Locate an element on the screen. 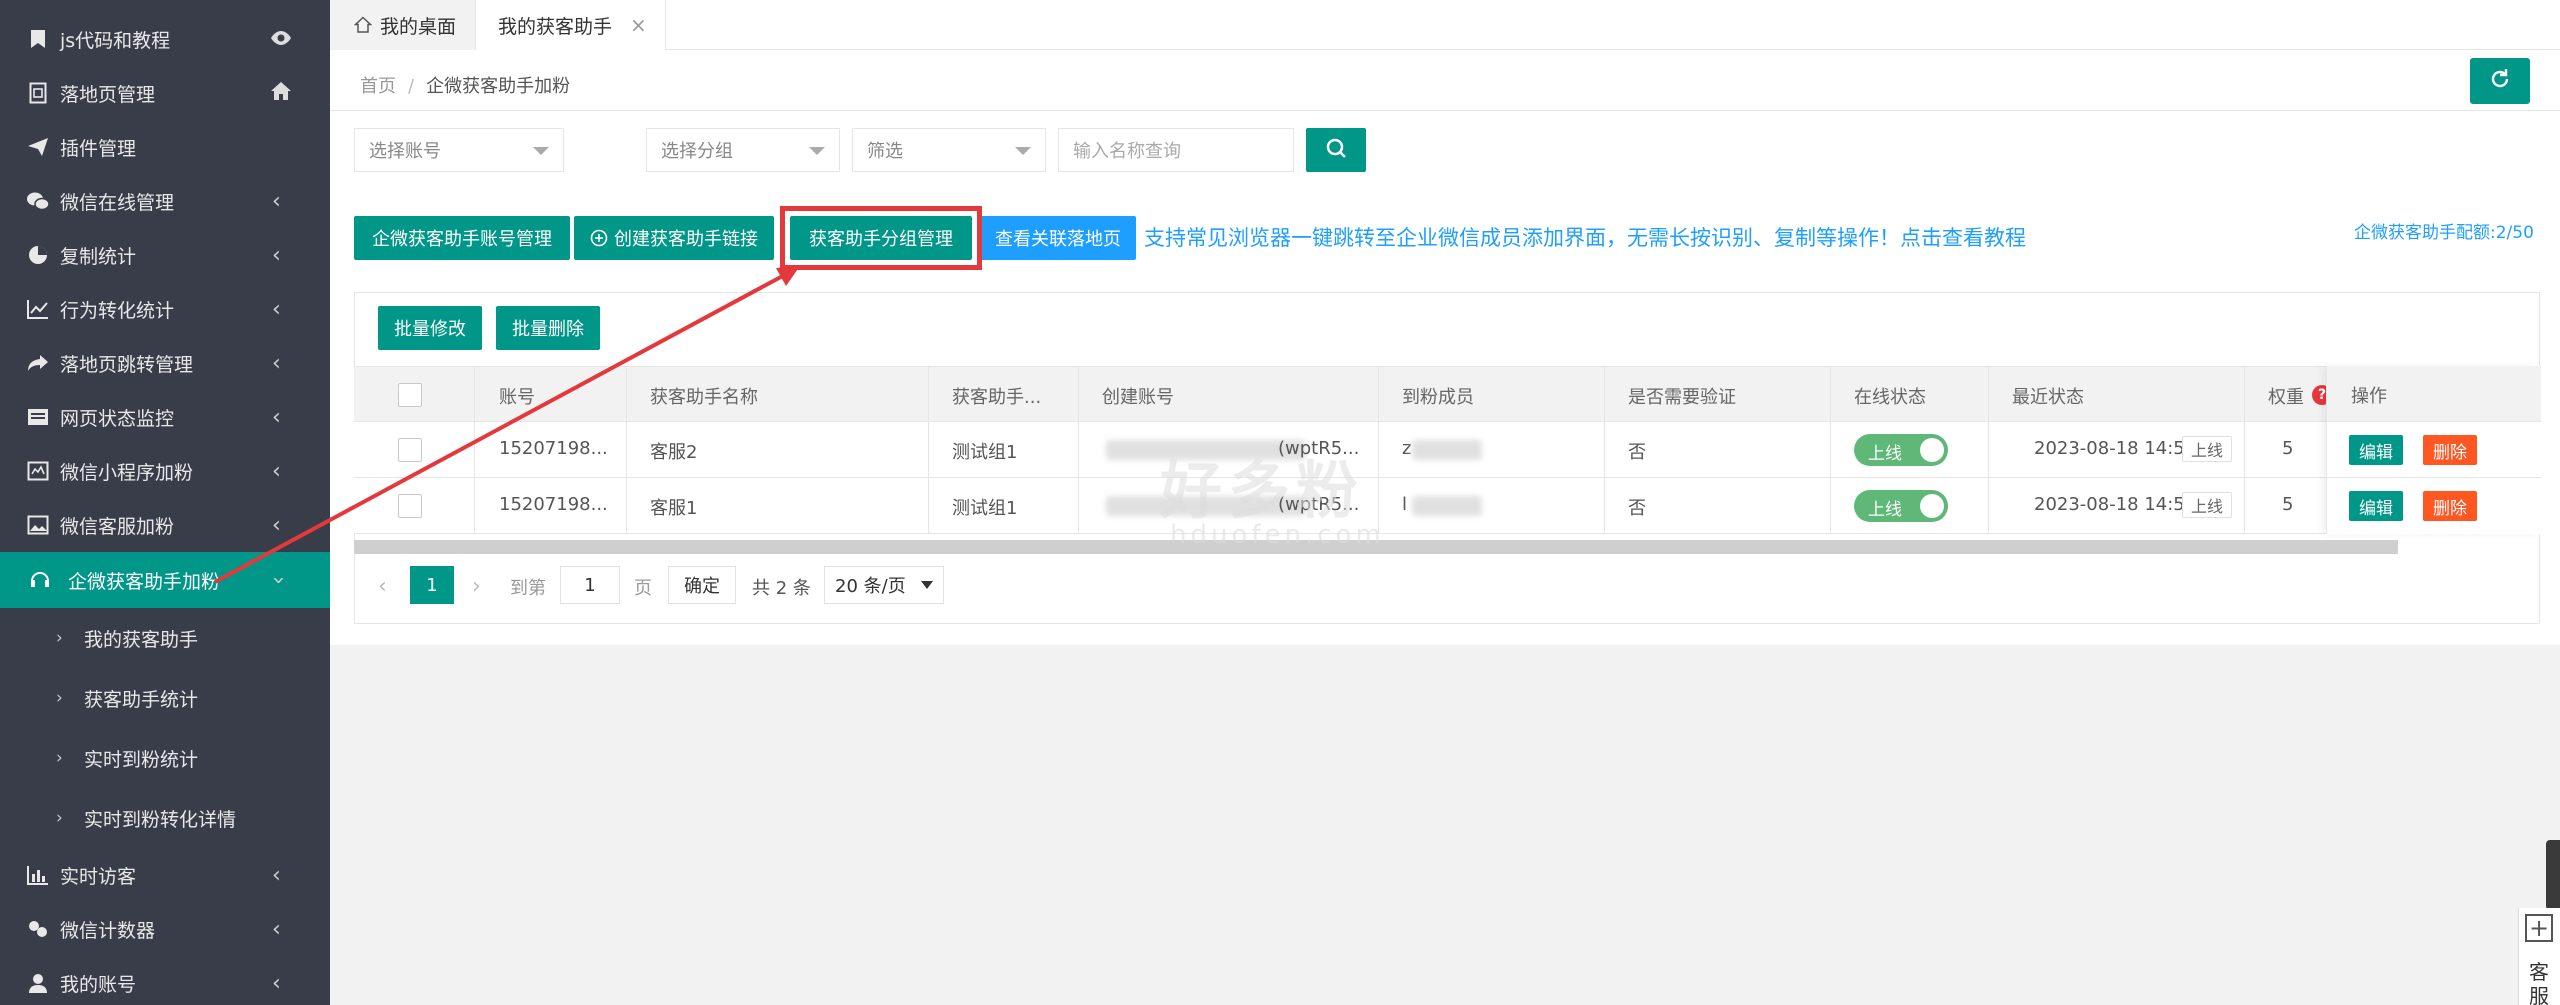 The height and width of the screenshot is (1005, 2560). tab-my-assistant: 我的获客助手 × is located at coordinates (571, 25).